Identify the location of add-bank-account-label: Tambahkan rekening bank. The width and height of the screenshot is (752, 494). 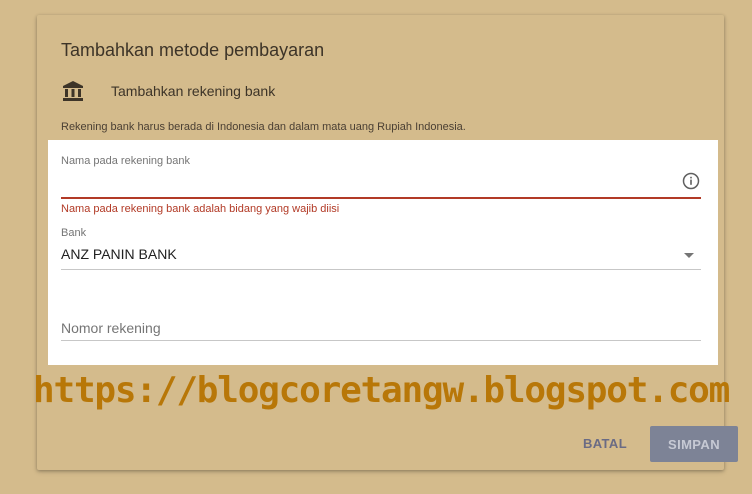
(193, 91).